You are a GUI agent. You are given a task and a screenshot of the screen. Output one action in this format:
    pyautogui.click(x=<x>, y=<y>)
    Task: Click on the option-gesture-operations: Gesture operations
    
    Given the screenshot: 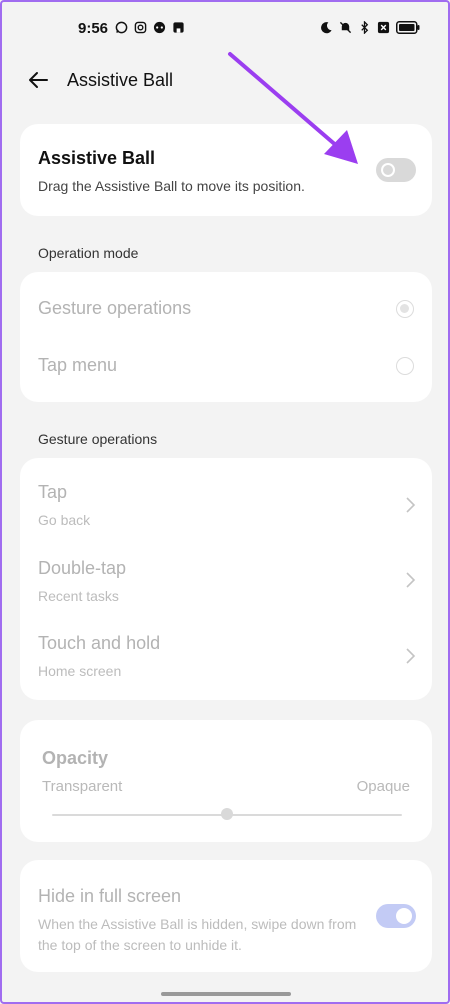 What is the action you would take?
    pyautogui.click(x=114, y=308)
    